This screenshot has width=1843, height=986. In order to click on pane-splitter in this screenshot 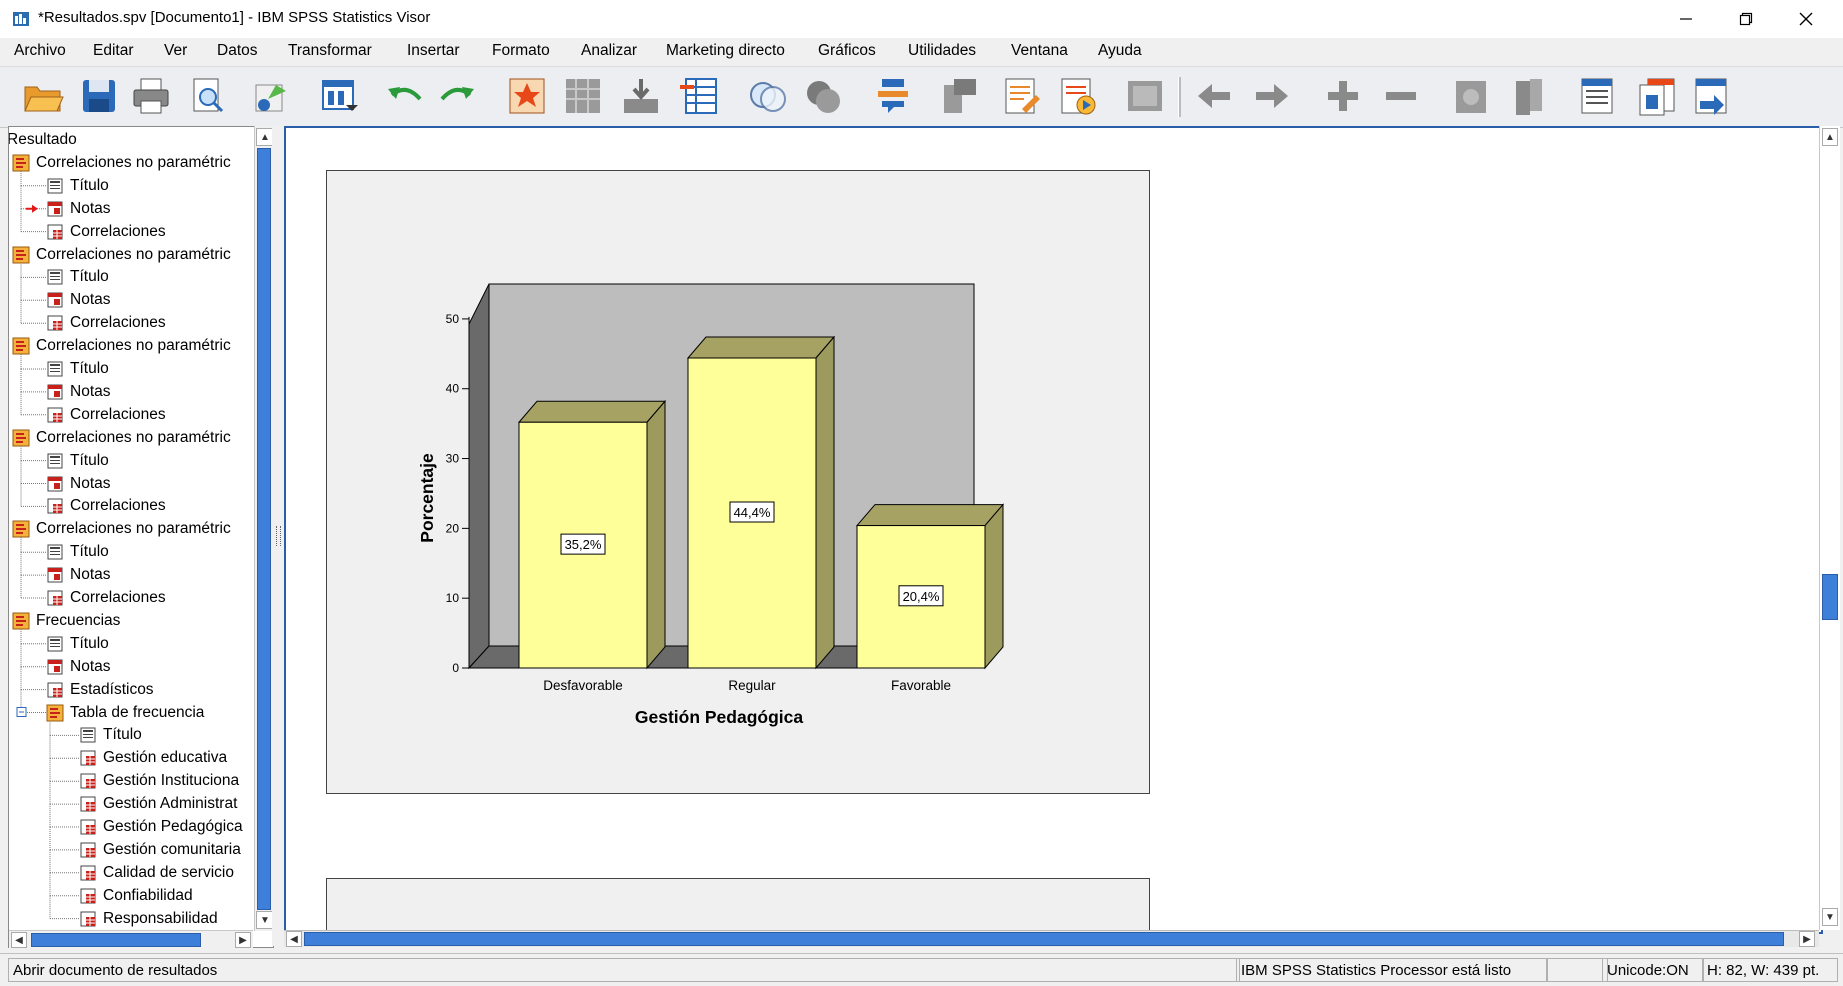, I will do `click(278, 536)`.